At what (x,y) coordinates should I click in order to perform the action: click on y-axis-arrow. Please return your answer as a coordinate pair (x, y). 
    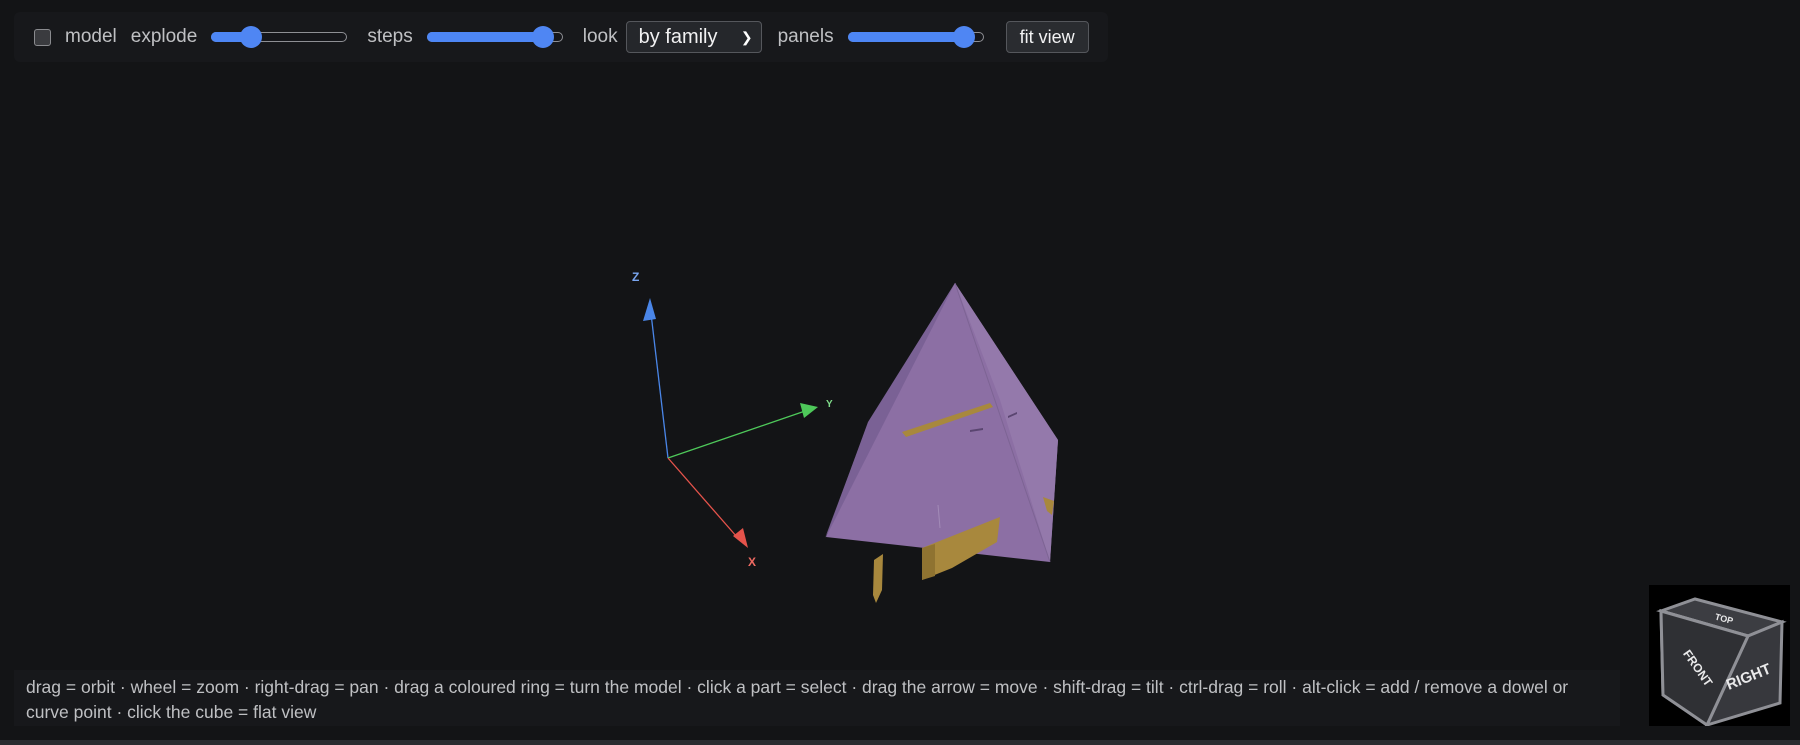
    Looking at the image, I should click on (809, 410).